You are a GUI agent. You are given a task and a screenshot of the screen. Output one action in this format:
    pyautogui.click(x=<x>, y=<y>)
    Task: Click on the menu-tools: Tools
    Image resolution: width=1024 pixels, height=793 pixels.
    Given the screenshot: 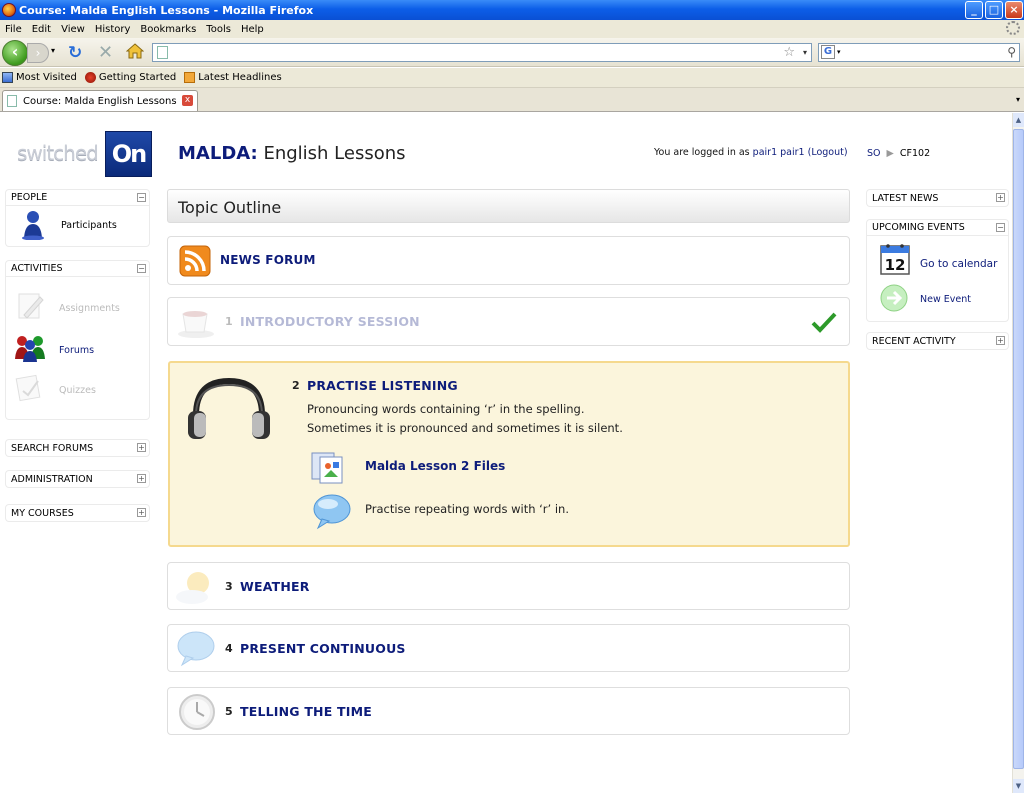 What is the action you would take?
    pyautogui.click(x=218, y=29)
    